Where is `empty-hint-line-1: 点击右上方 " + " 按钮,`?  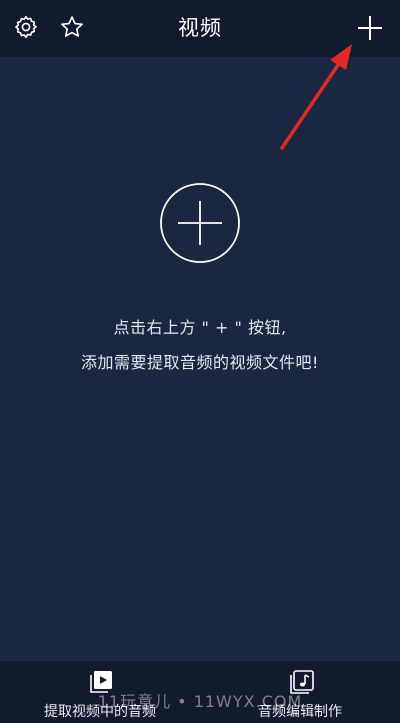 empty-hint-line-1: 点击右上方 " + " 按钮, is located at coordinates (200, 327).